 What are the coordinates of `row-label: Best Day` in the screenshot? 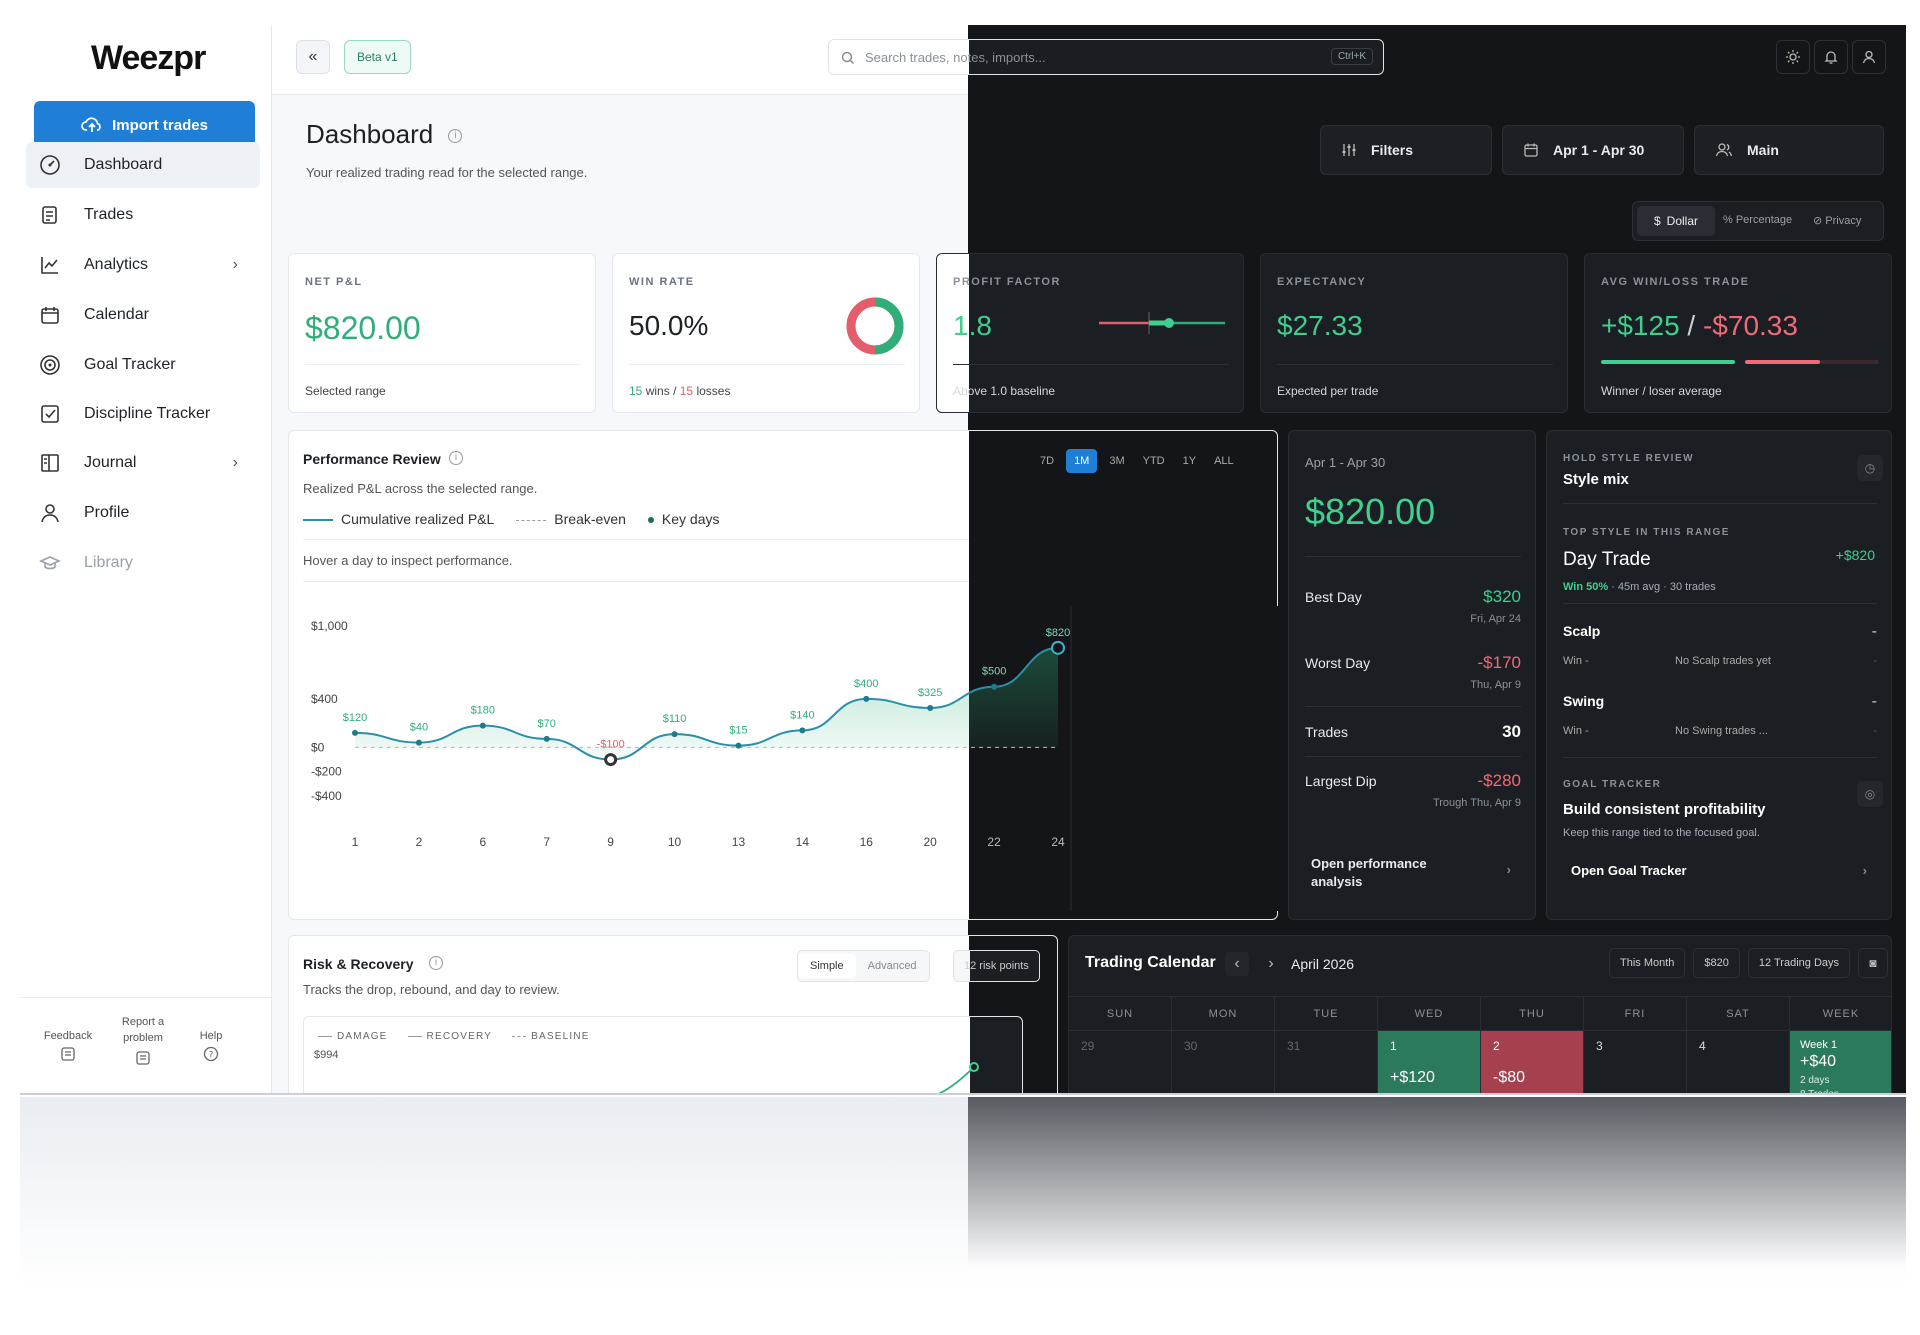 It's located at (1333, 597).